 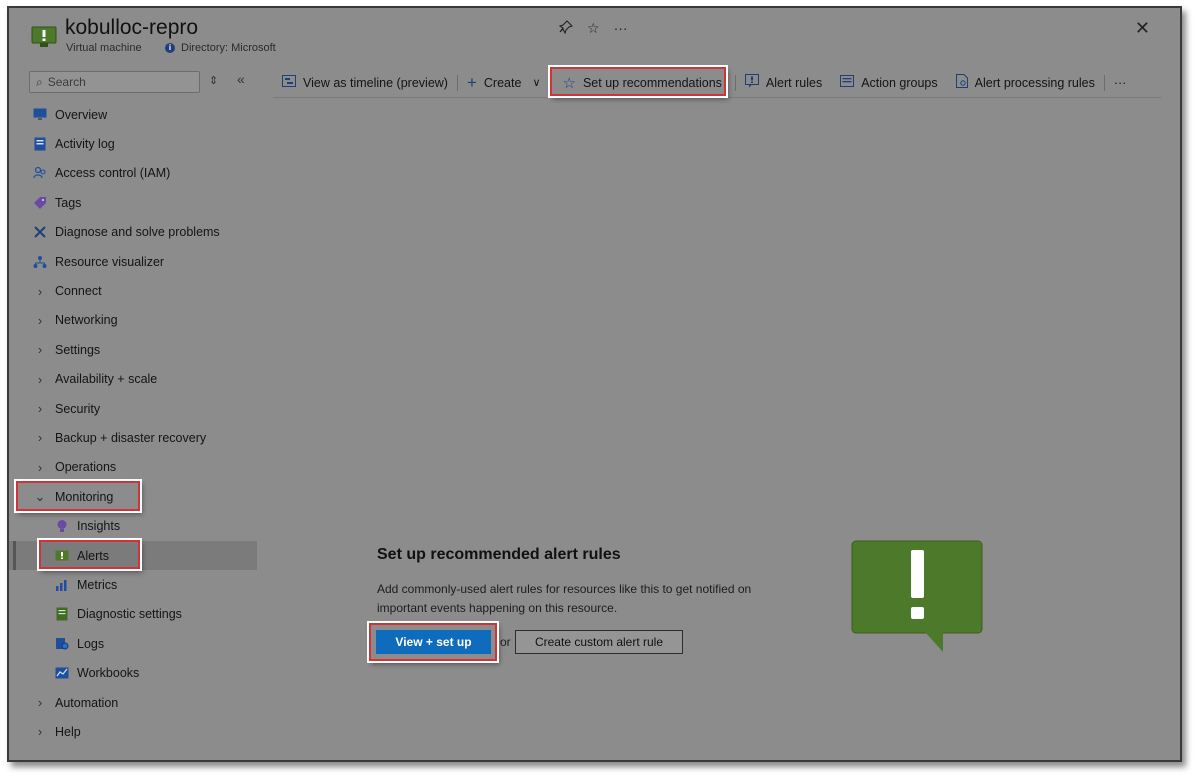 What do you see at coordinates (85, 144) in the screenshot?
I see `sidebar-item-label: Activity log` at bounding box center [85, 144].